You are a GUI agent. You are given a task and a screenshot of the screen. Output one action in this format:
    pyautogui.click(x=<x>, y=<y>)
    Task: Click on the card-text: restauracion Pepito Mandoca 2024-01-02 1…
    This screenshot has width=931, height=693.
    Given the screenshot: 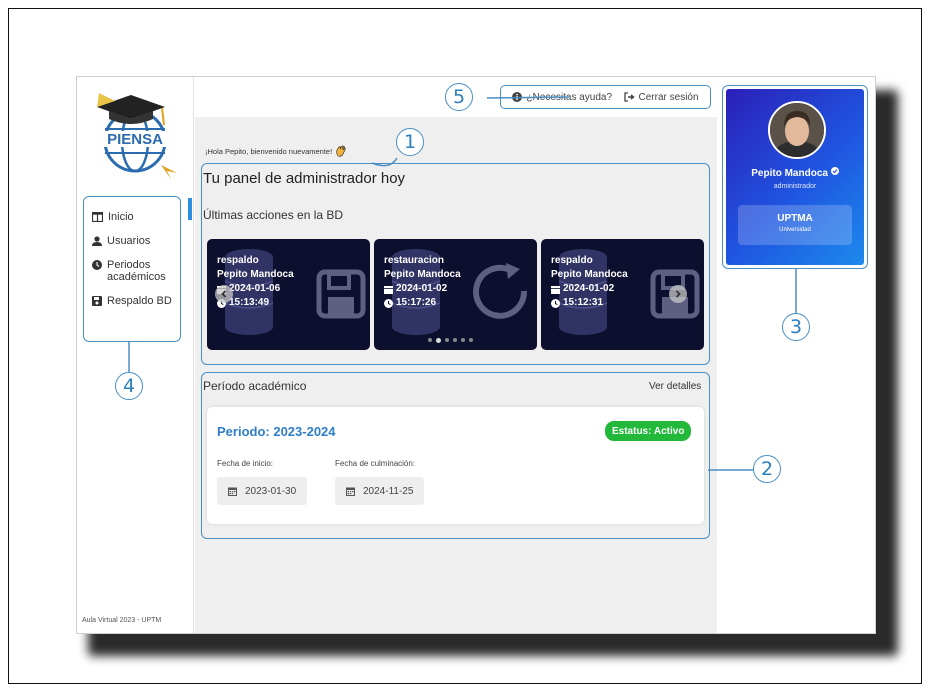 What is the action you would take?
    pyautogui.click(x=422, y=282)
    